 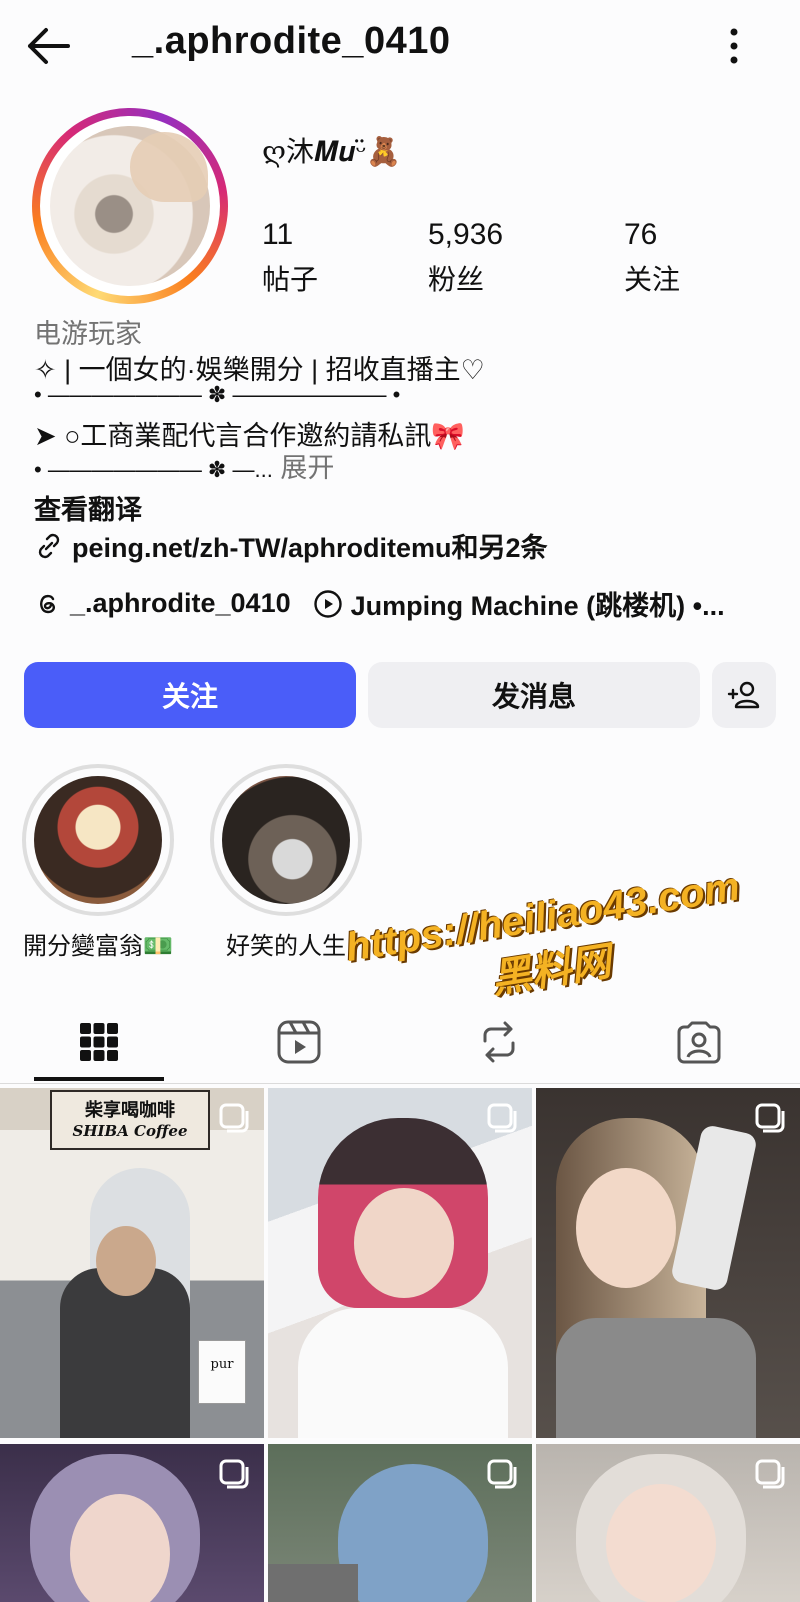 I want to click on expand-bio-link: 展开, so click(x=307, y=468).